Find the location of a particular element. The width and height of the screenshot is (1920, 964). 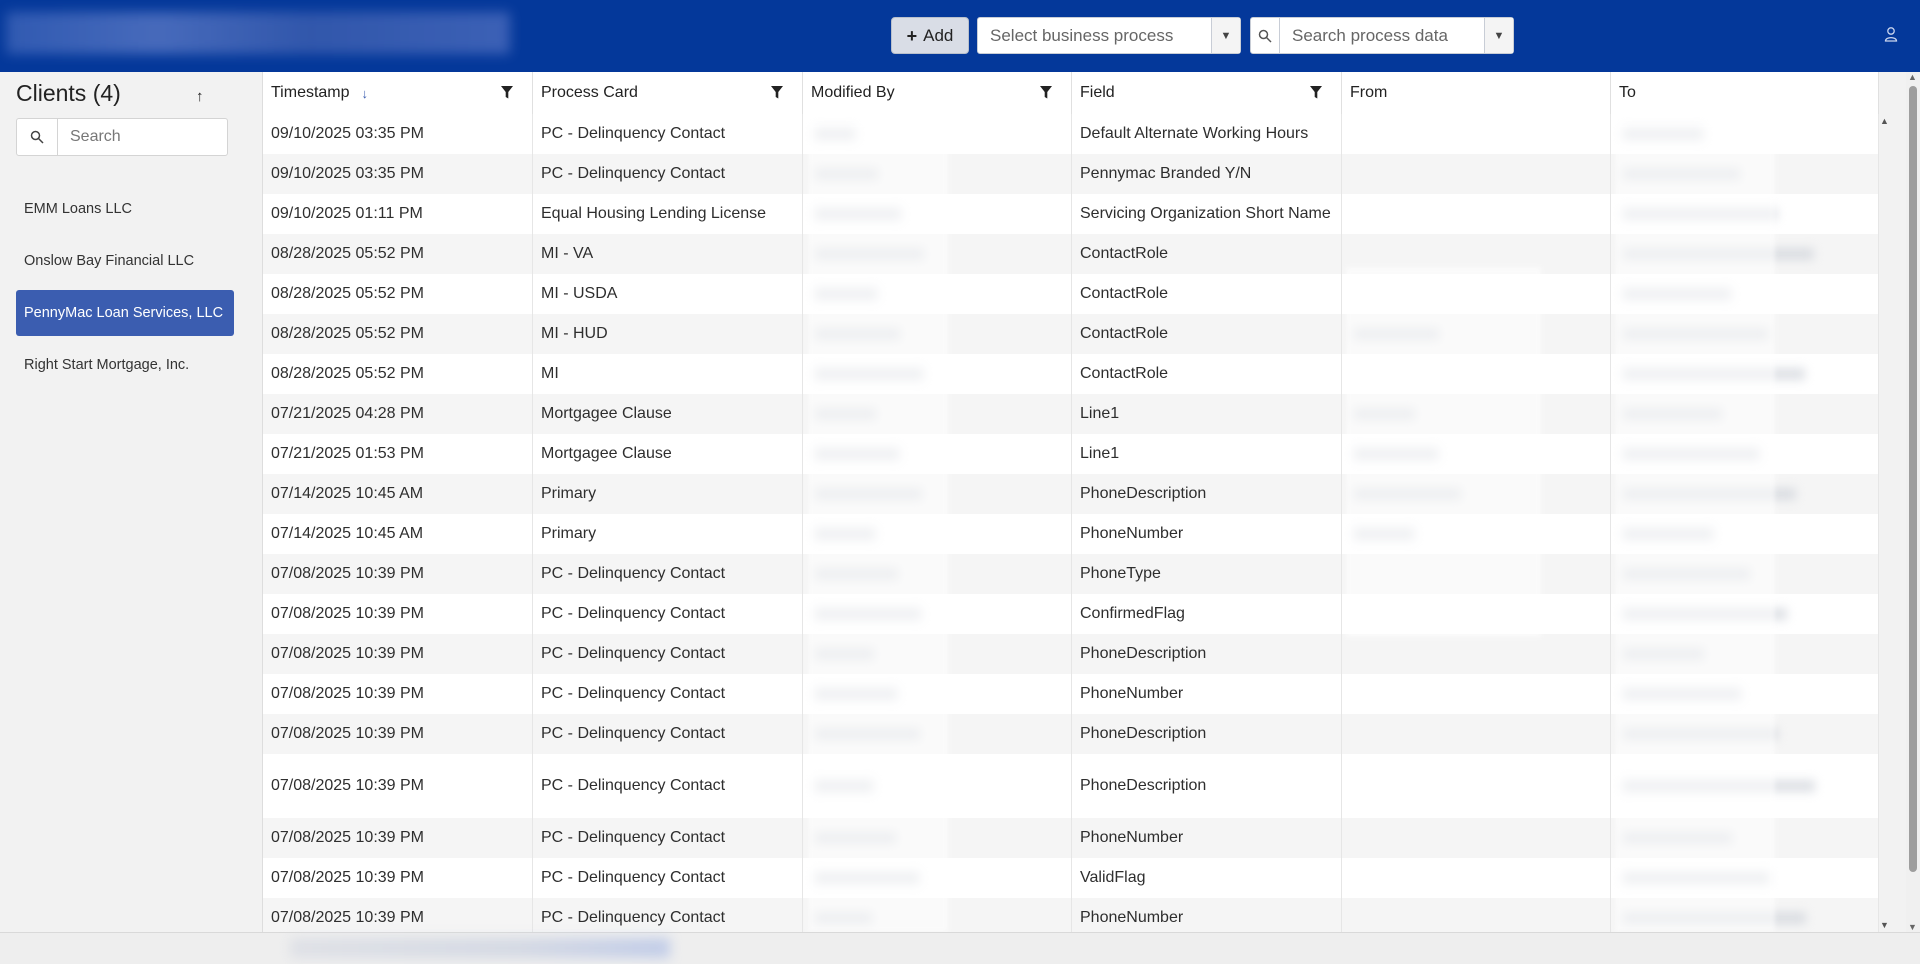

client-search-input: Search is located at coordinates (122, 137).